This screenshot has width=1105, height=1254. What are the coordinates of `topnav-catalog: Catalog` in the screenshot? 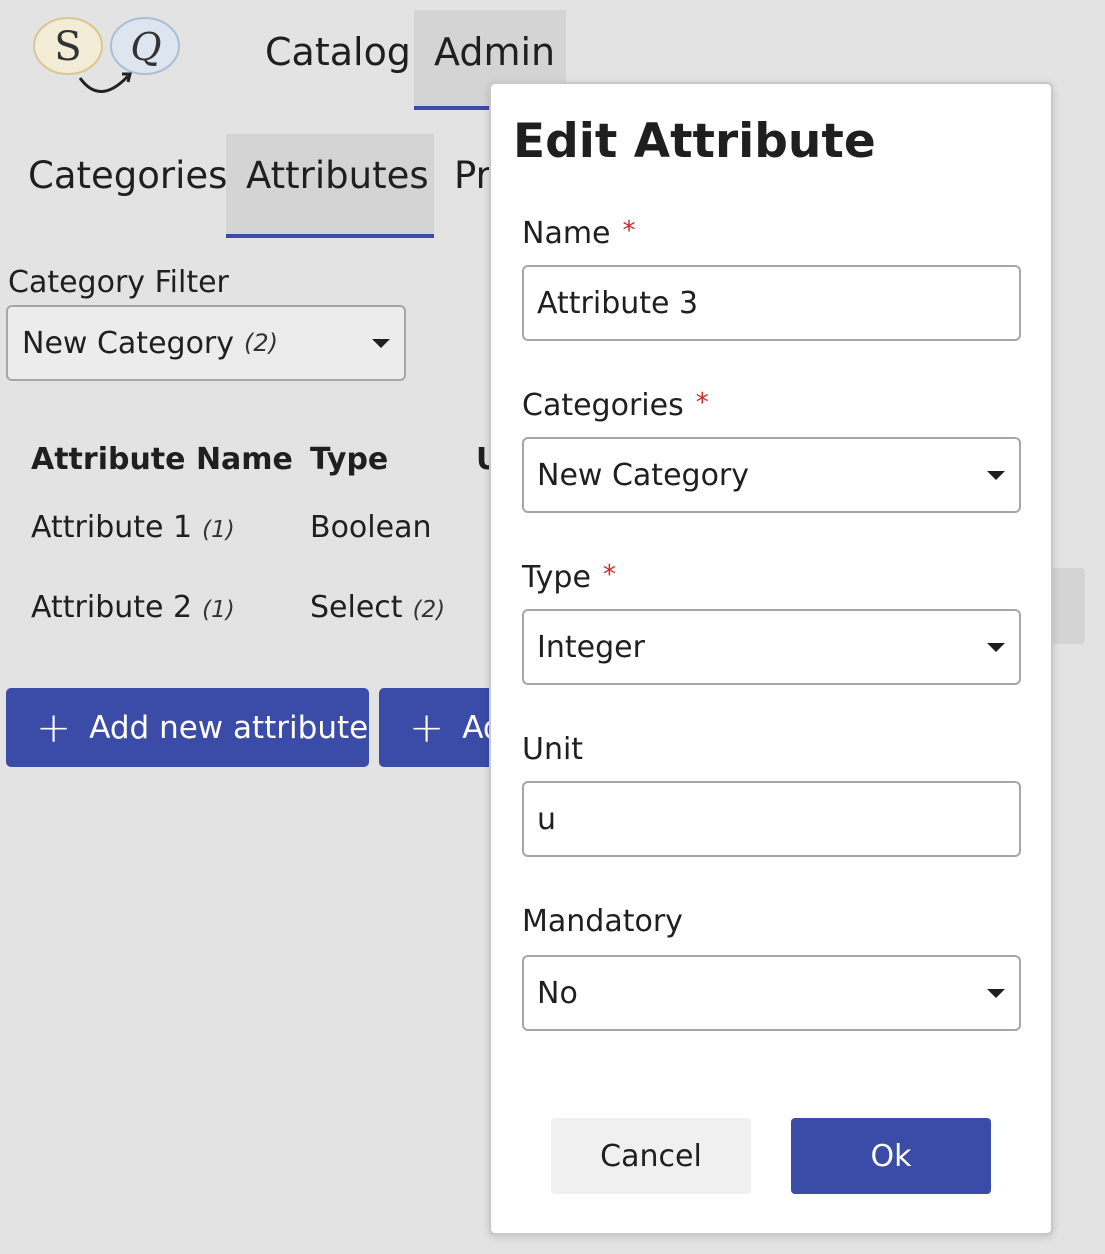 It's located at (338, 60).